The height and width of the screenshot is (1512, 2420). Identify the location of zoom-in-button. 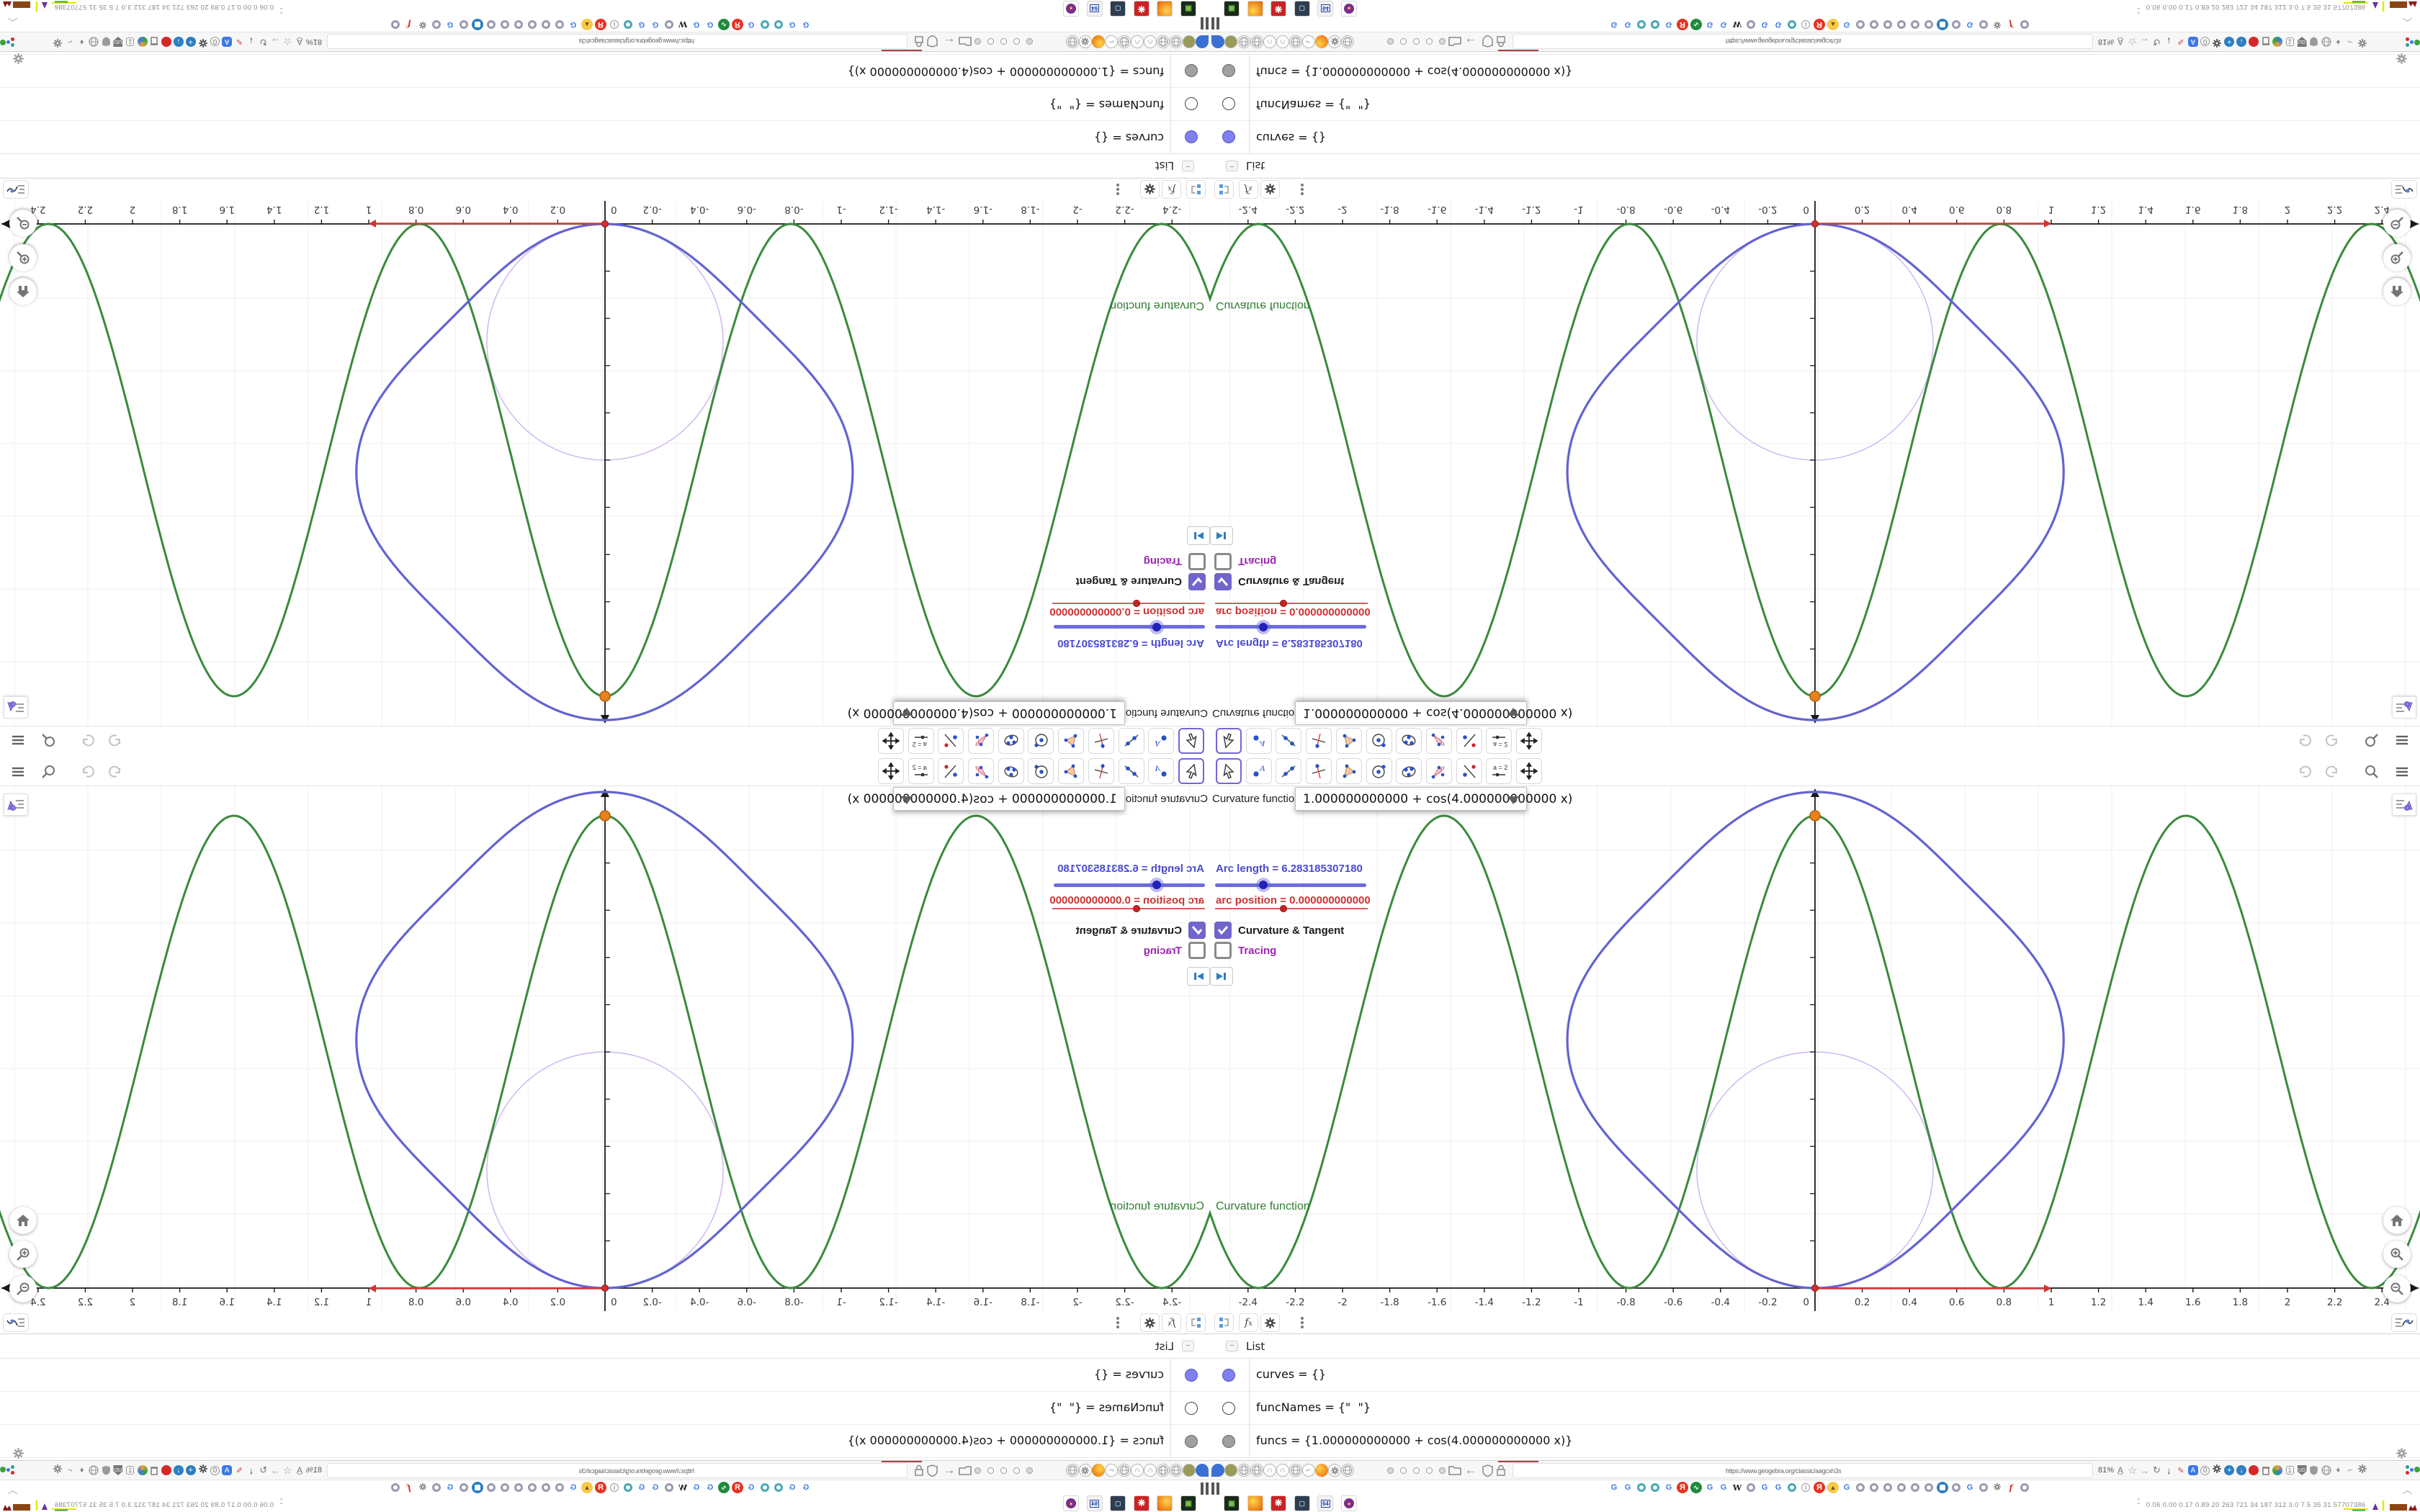
(23, 257).